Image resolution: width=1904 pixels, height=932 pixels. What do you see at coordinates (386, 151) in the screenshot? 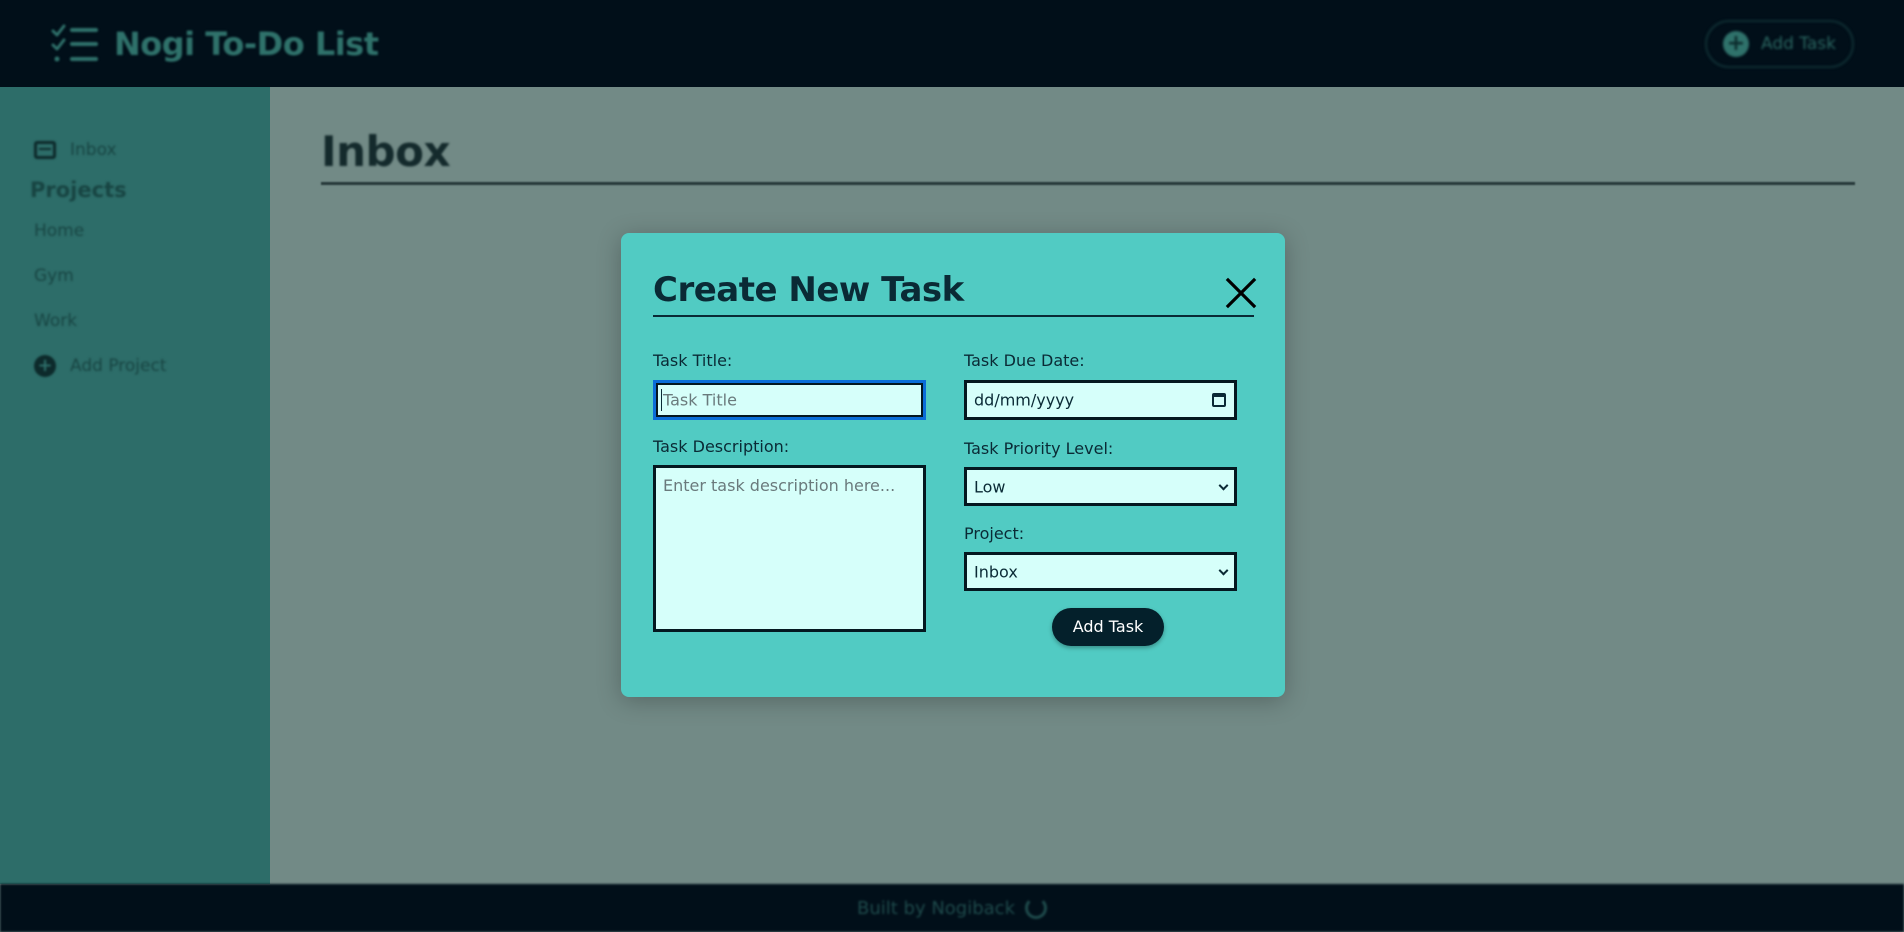
I see `page-title: Inbox` at bounding box center [386, 151].